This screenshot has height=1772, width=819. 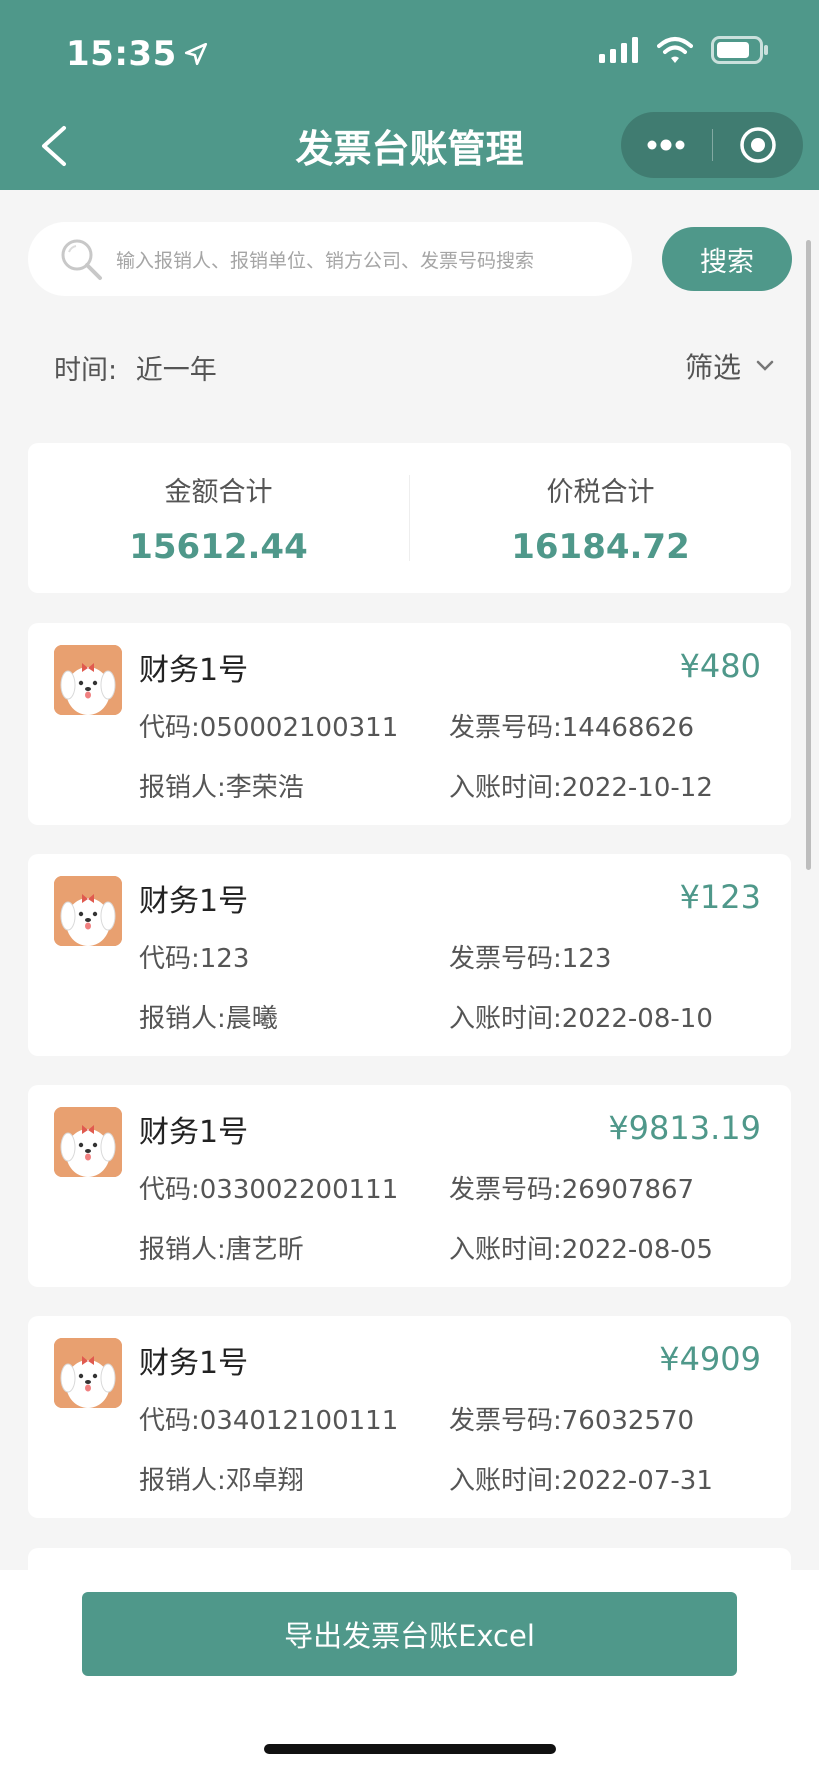 I want to click on search-placeholder: 输入报销人、报销单位、销方公司、发票号码搜索, so click(x=325, y=260).